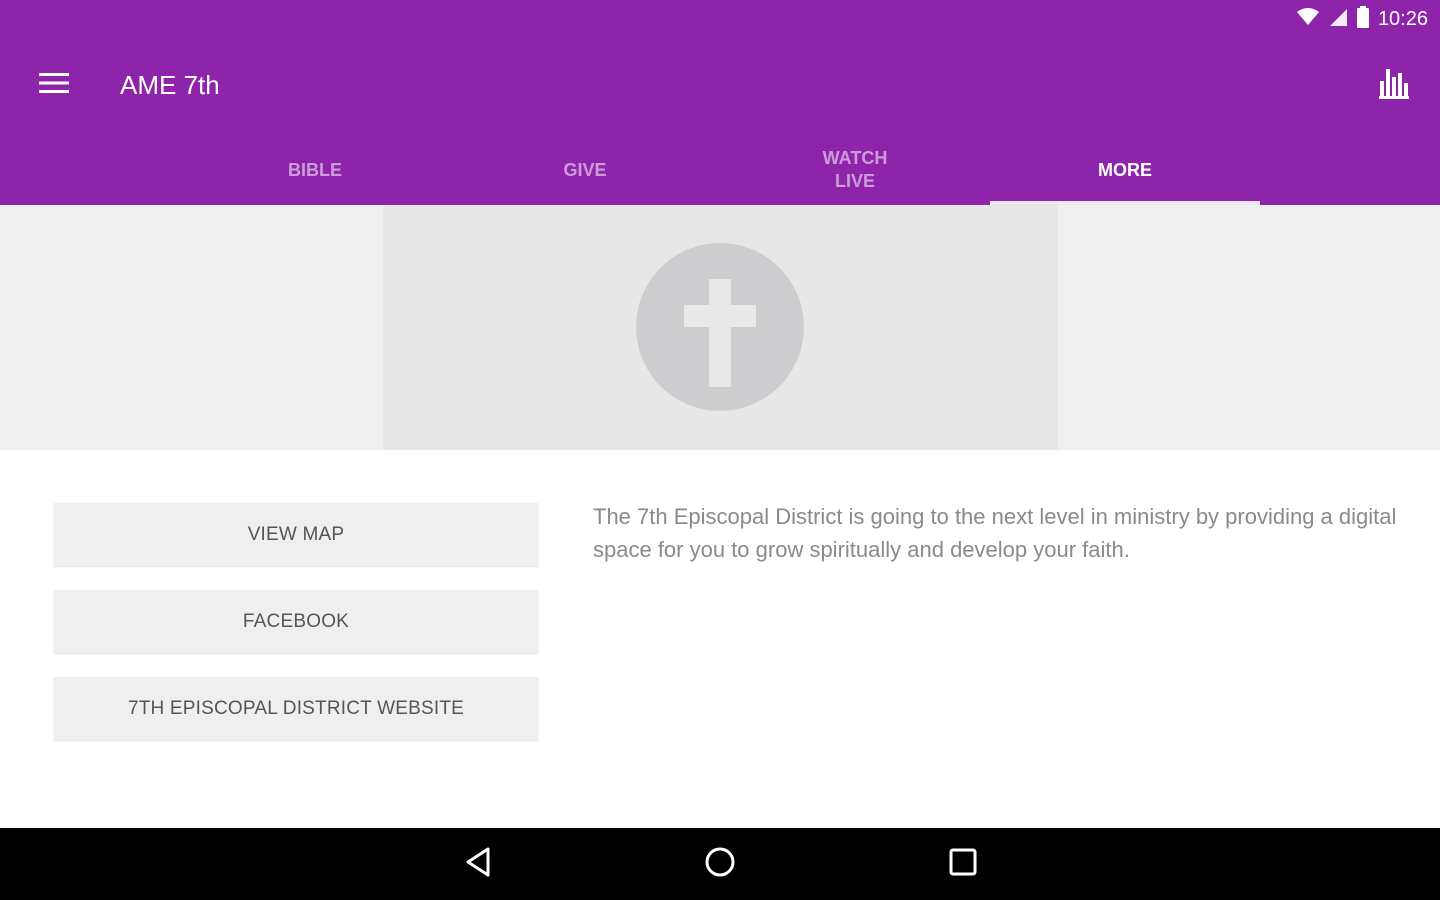 This screenshot has height=900, width=1440. Describe the element at coordinates (296, 534) in the screenshot. I see `view-map-button: VIEW MAP` at that location.